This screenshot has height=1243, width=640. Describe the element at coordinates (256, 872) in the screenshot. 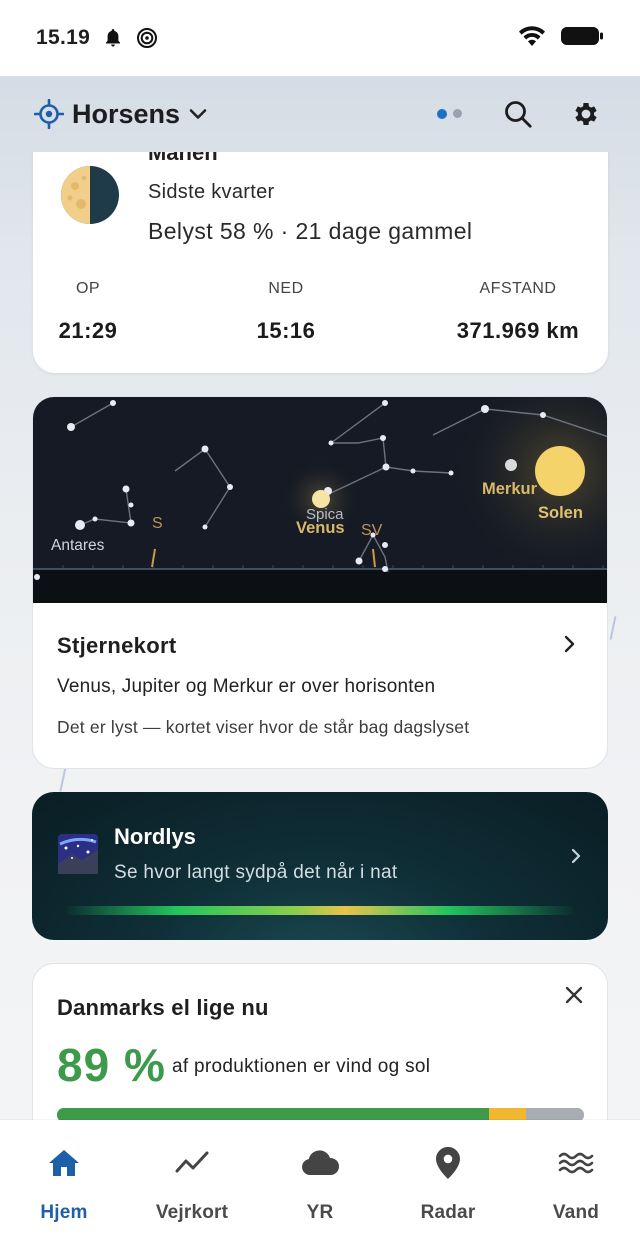

I see `aurora-subtitle: Se hvor langt sydpå det når i nat` at that location.